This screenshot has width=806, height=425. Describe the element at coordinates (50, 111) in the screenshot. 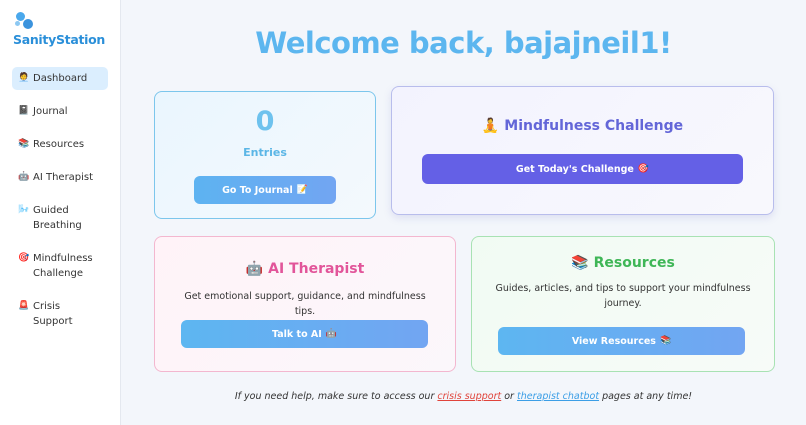

I see `sidebar-item-label: Journal` at that location.